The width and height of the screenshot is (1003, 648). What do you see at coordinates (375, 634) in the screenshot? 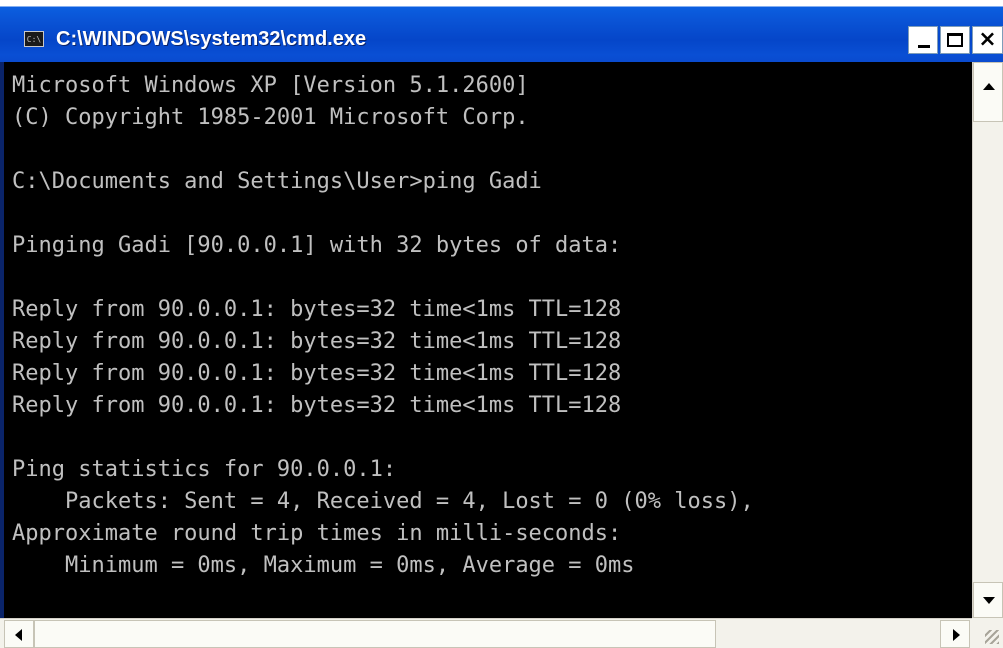
I see `horizontal-scroll-thumb` at bounding box center [375, 634].